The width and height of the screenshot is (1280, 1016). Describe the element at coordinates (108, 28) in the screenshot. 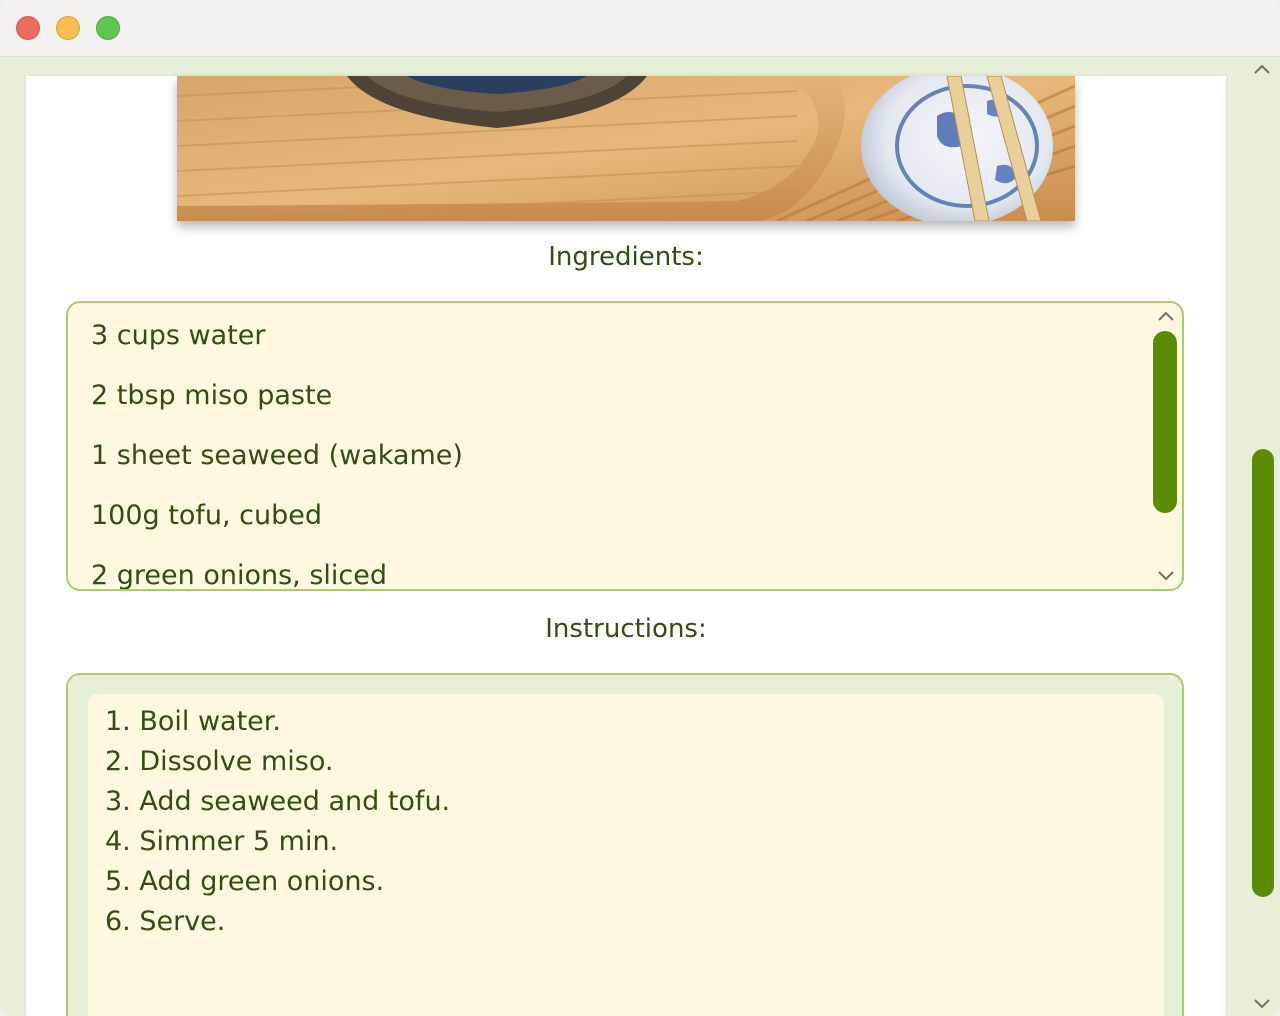

I see `maximize-button` at that location.